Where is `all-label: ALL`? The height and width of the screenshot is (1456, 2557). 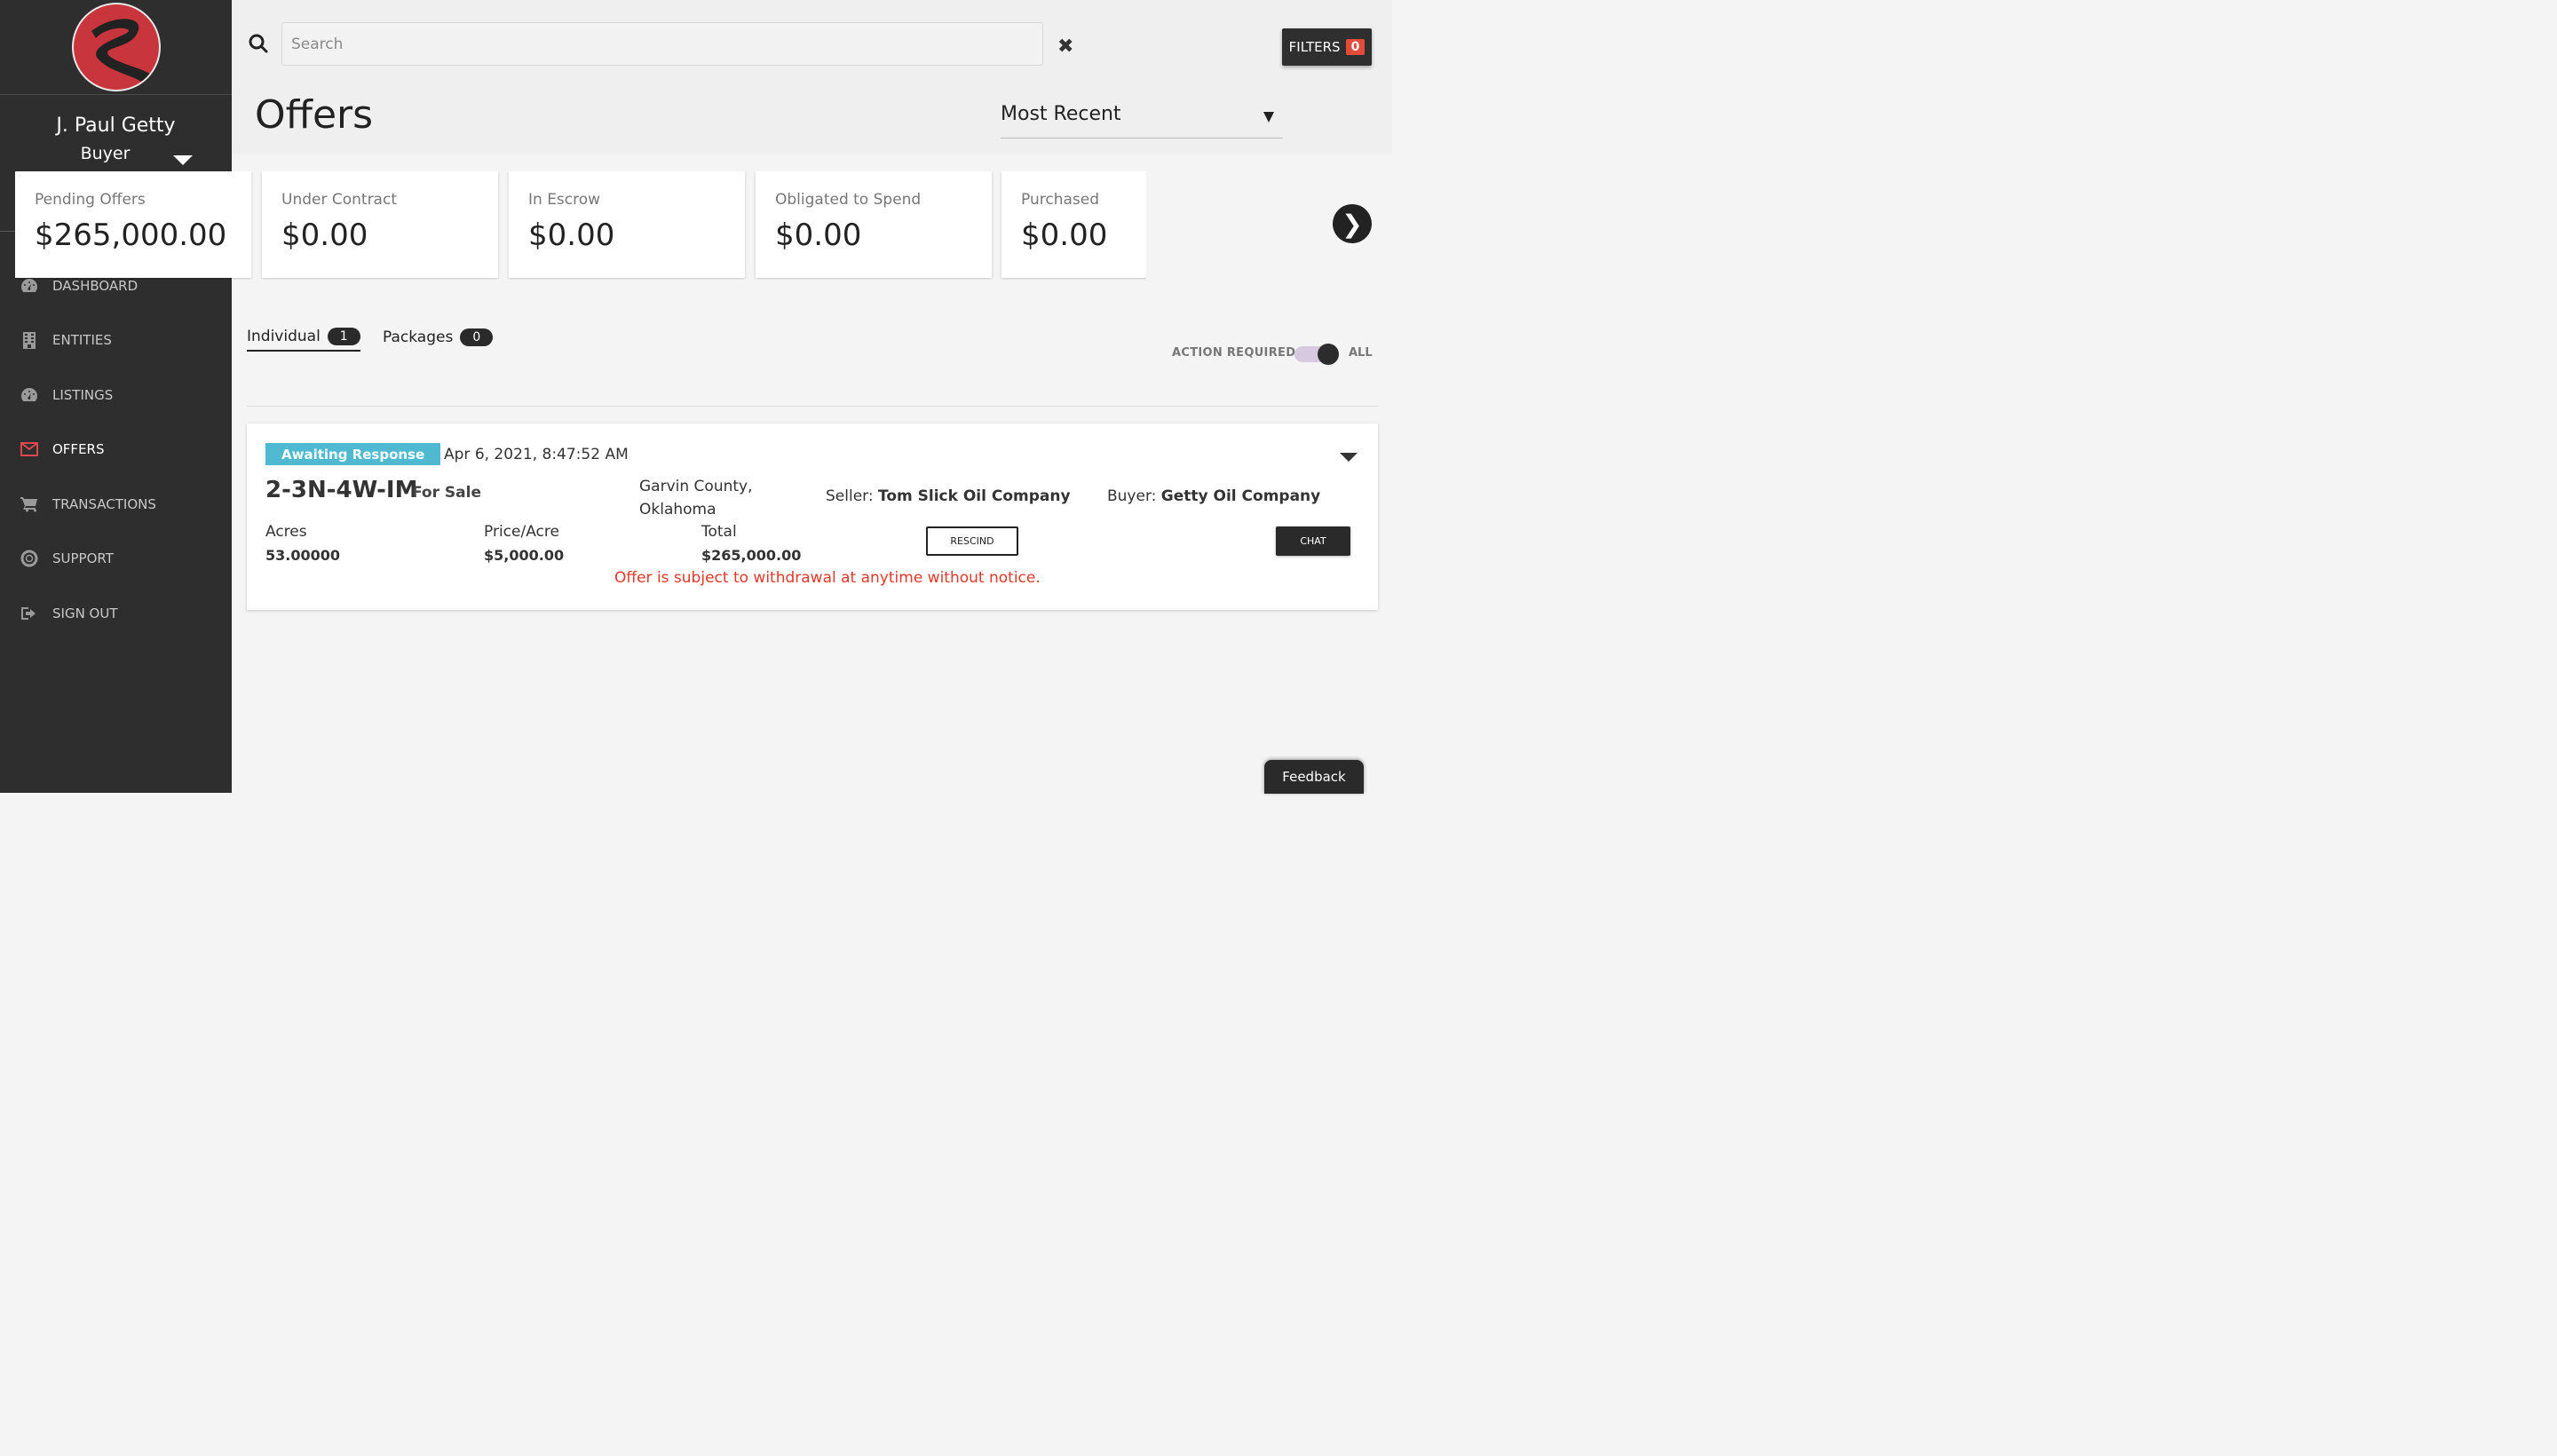
all-label: ALL is located at coordinates (1361, 353).